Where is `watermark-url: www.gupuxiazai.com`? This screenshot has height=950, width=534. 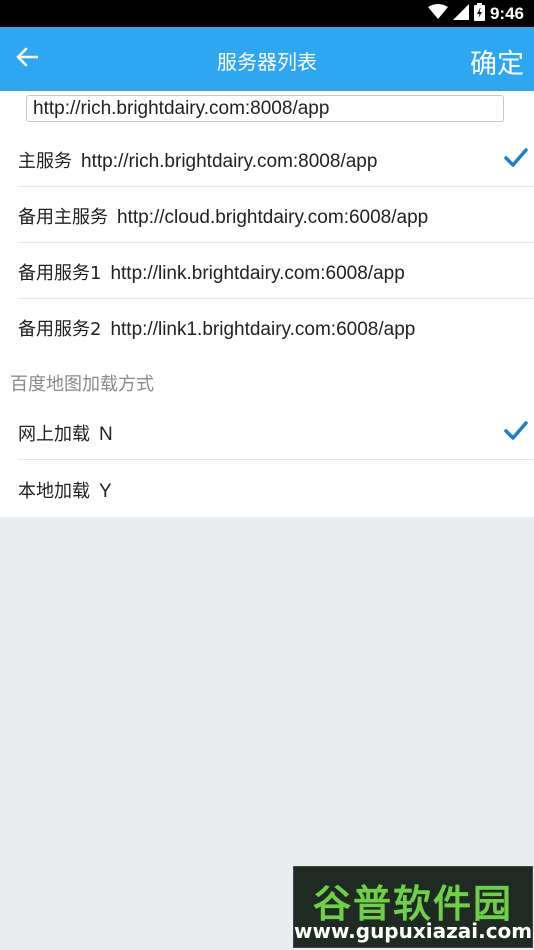
watermark-url: www.gupuxiazai.com is located at coordinates (413, 931).